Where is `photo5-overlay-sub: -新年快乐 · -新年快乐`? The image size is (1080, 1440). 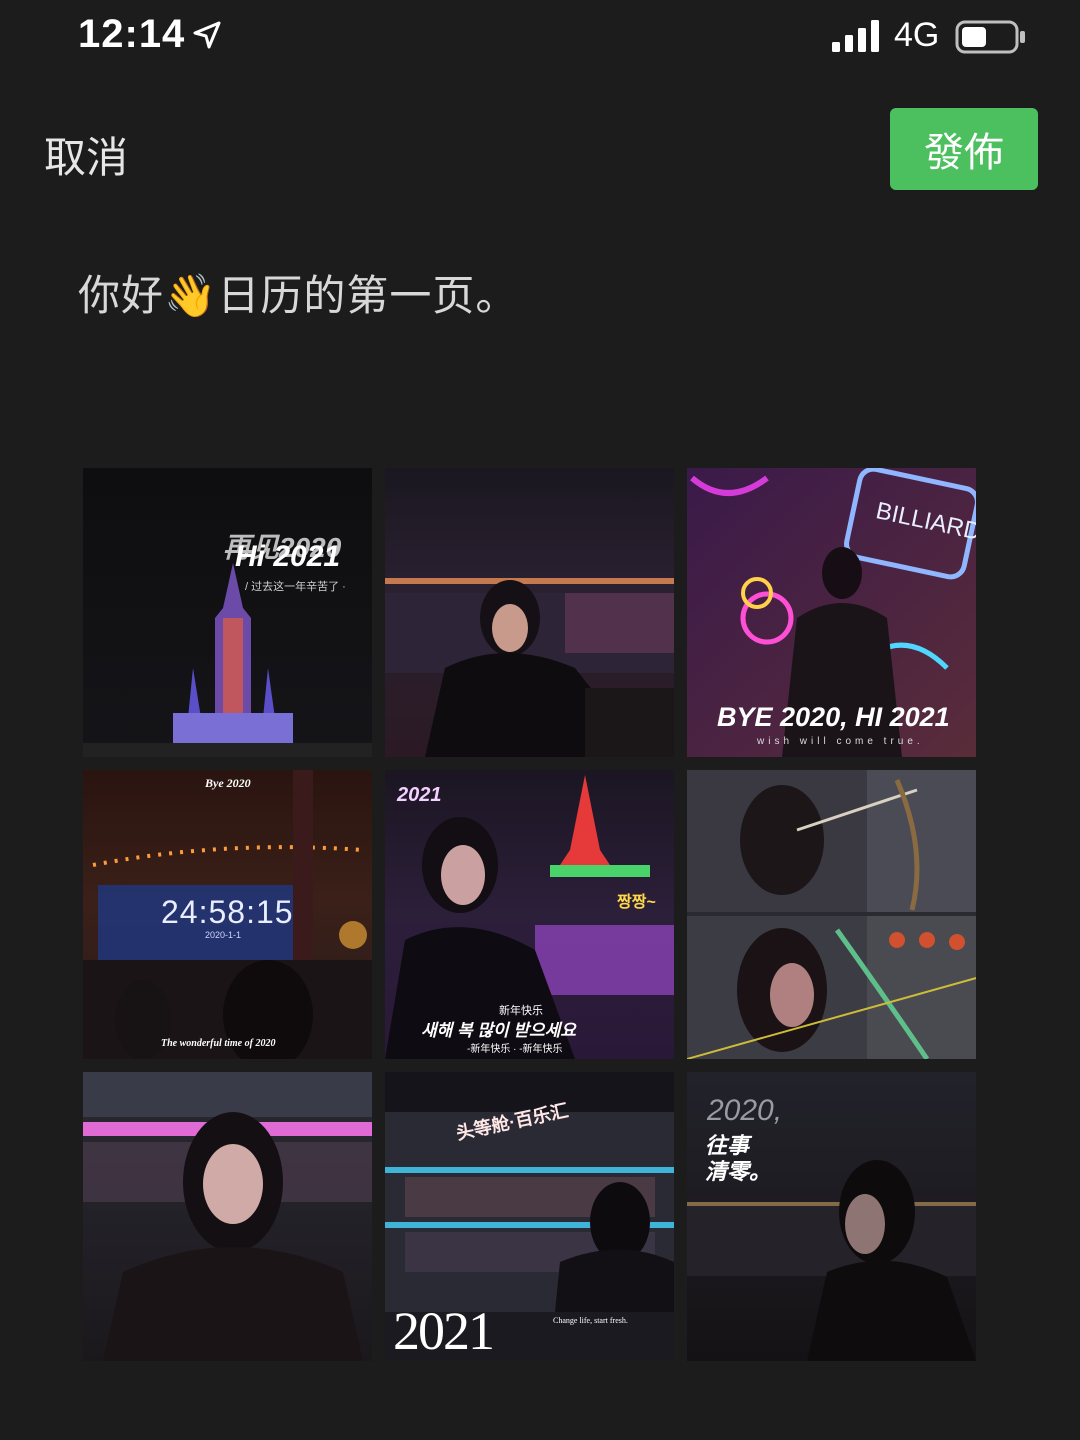 photo5-overlay-sub: -新年快乐 · -新年快乐 is located at coordinates (515, 1049).